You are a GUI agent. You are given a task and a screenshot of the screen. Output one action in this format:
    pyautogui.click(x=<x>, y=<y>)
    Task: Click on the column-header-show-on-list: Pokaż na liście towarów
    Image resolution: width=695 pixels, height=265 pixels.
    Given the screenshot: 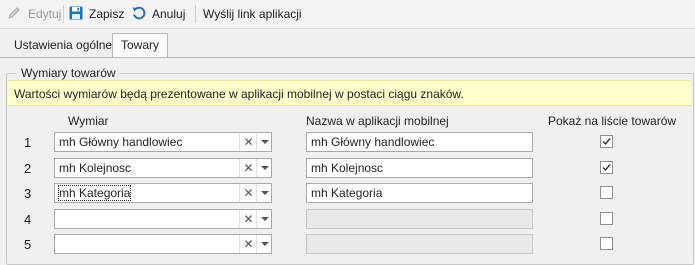 What is the action you would take?
    pyautogui.click(x=612, y=121)
    